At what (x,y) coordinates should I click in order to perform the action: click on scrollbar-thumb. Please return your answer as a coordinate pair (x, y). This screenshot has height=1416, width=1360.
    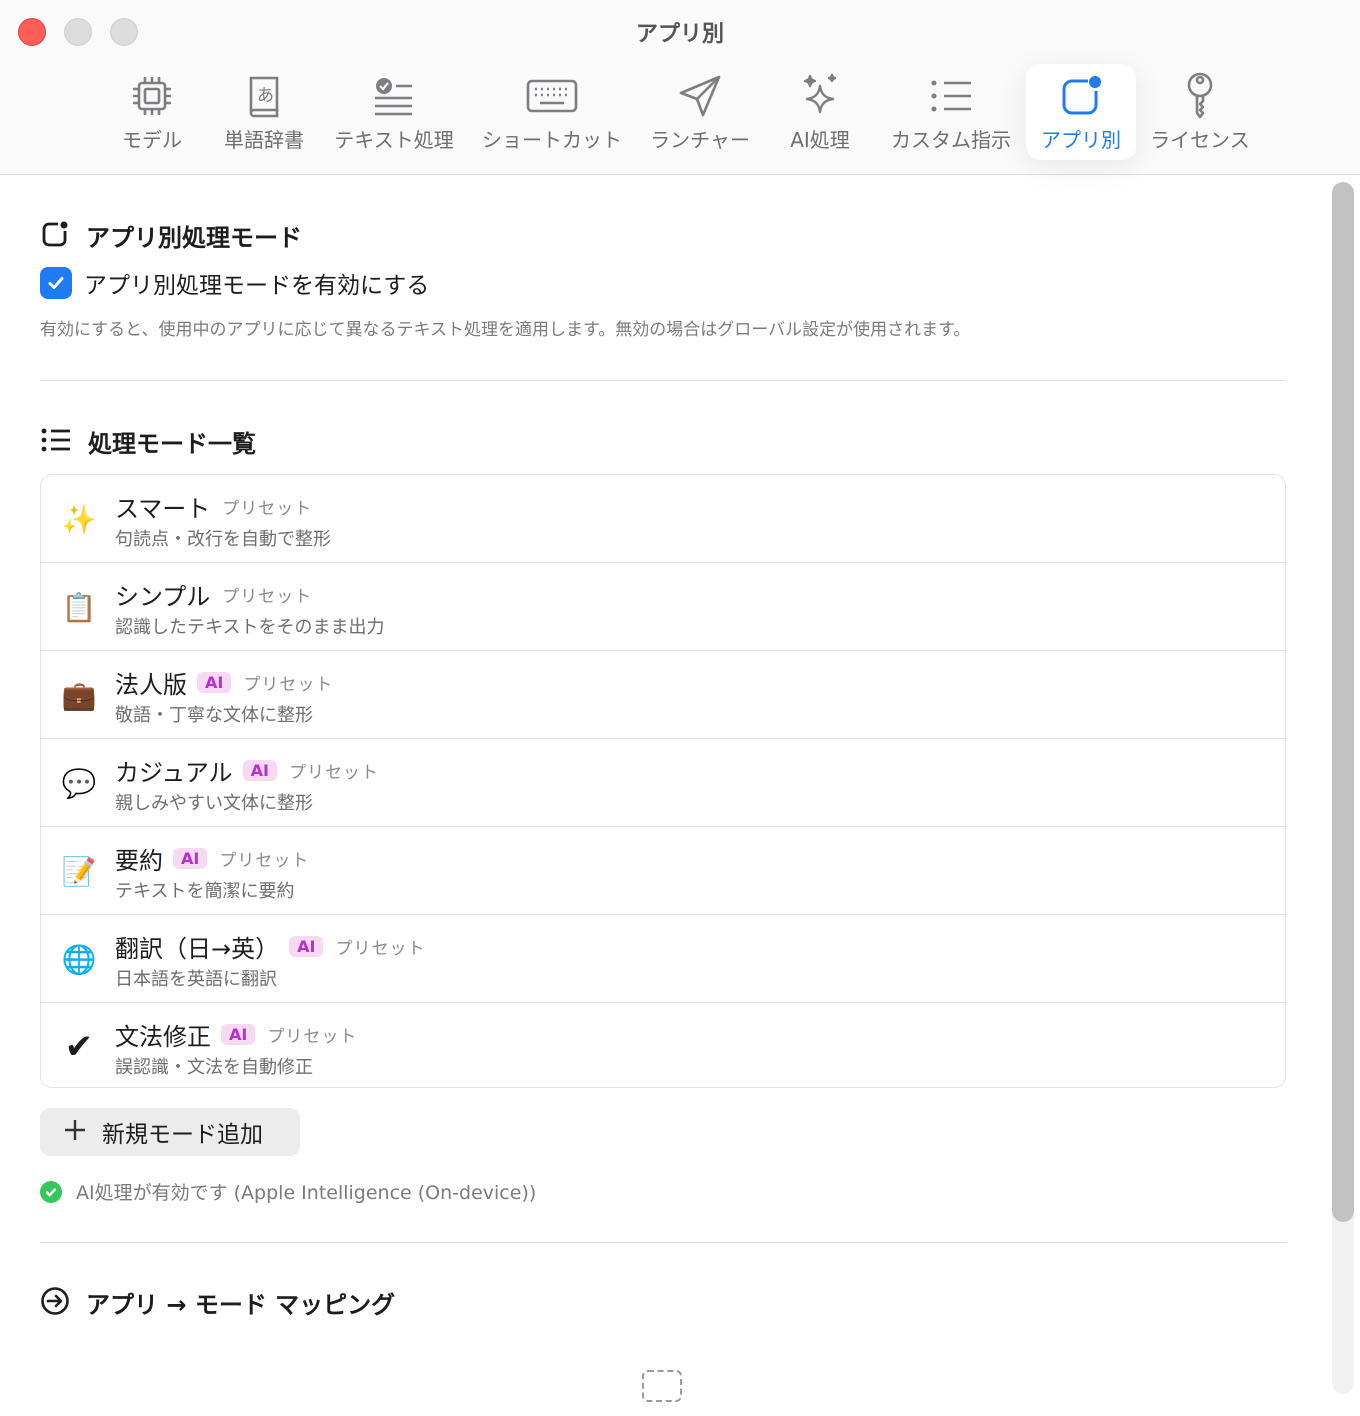
    Looking at the image, I should click on (1343, 702).